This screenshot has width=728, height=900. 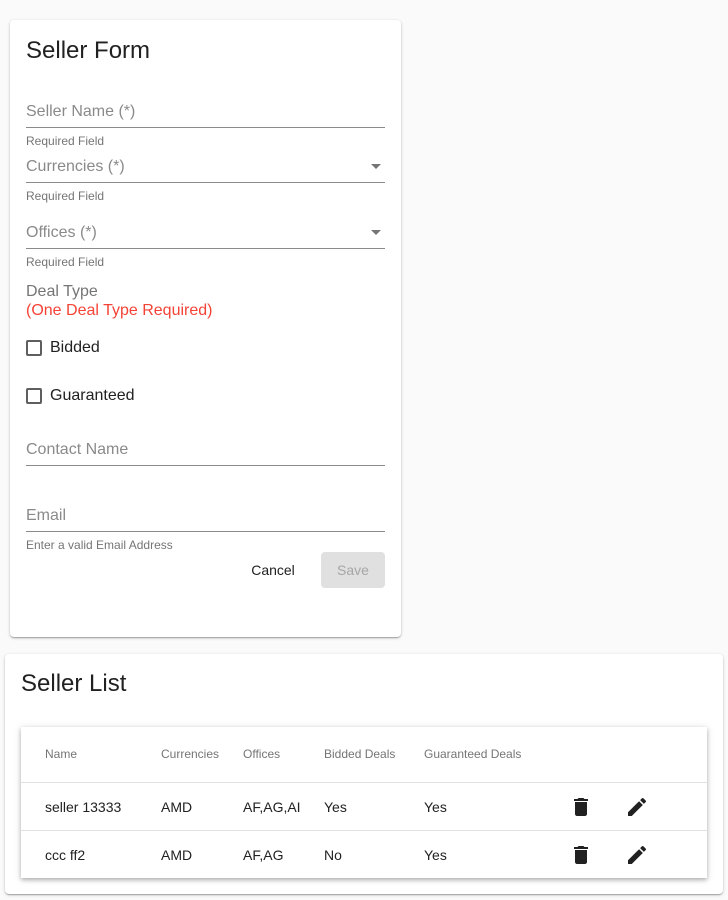 I want to click on offices-field: Offices (*) Required Field, so click(x=205, y=243).